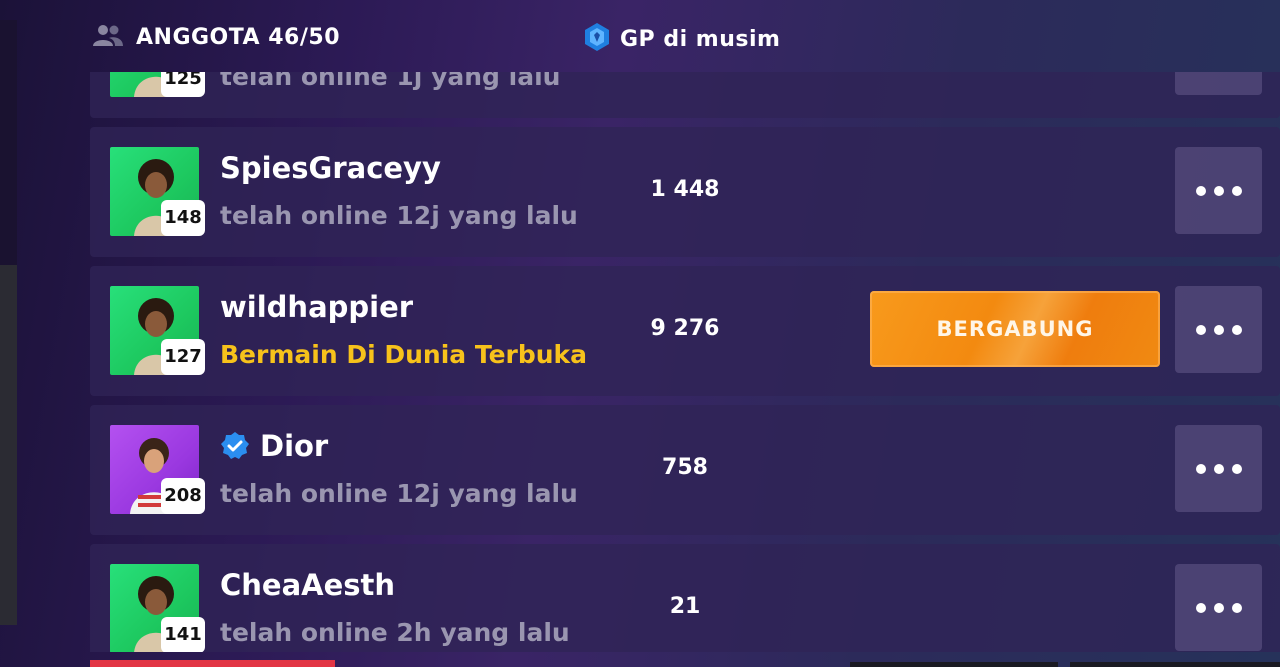 Image resolution: width=1280 pixels, height=667 pixels. I want to click on gp-season-column: GP di musim, so click(682, 39).